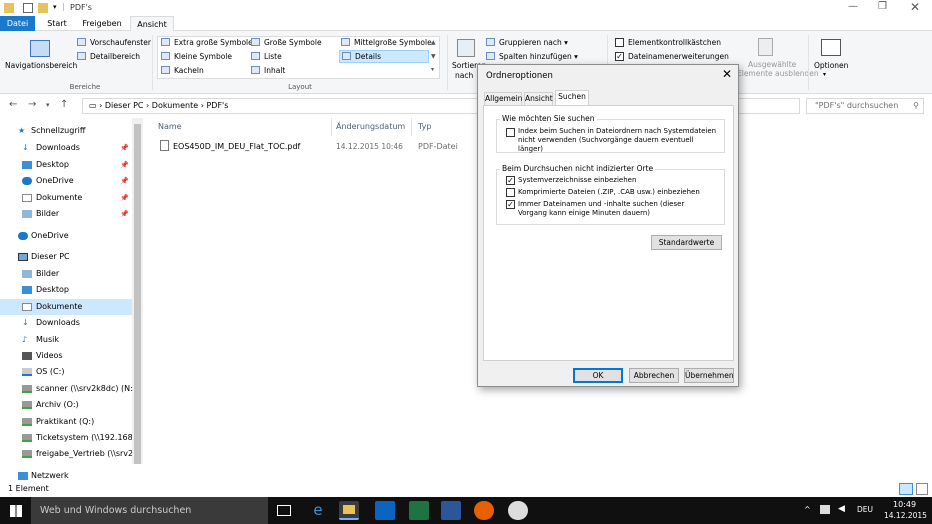 The image size is (932, 524). What do you see at coordinates (64, 104) in the screenshot?
I see `up-arrow-icon: ↑` at bounding box center [64, 104].